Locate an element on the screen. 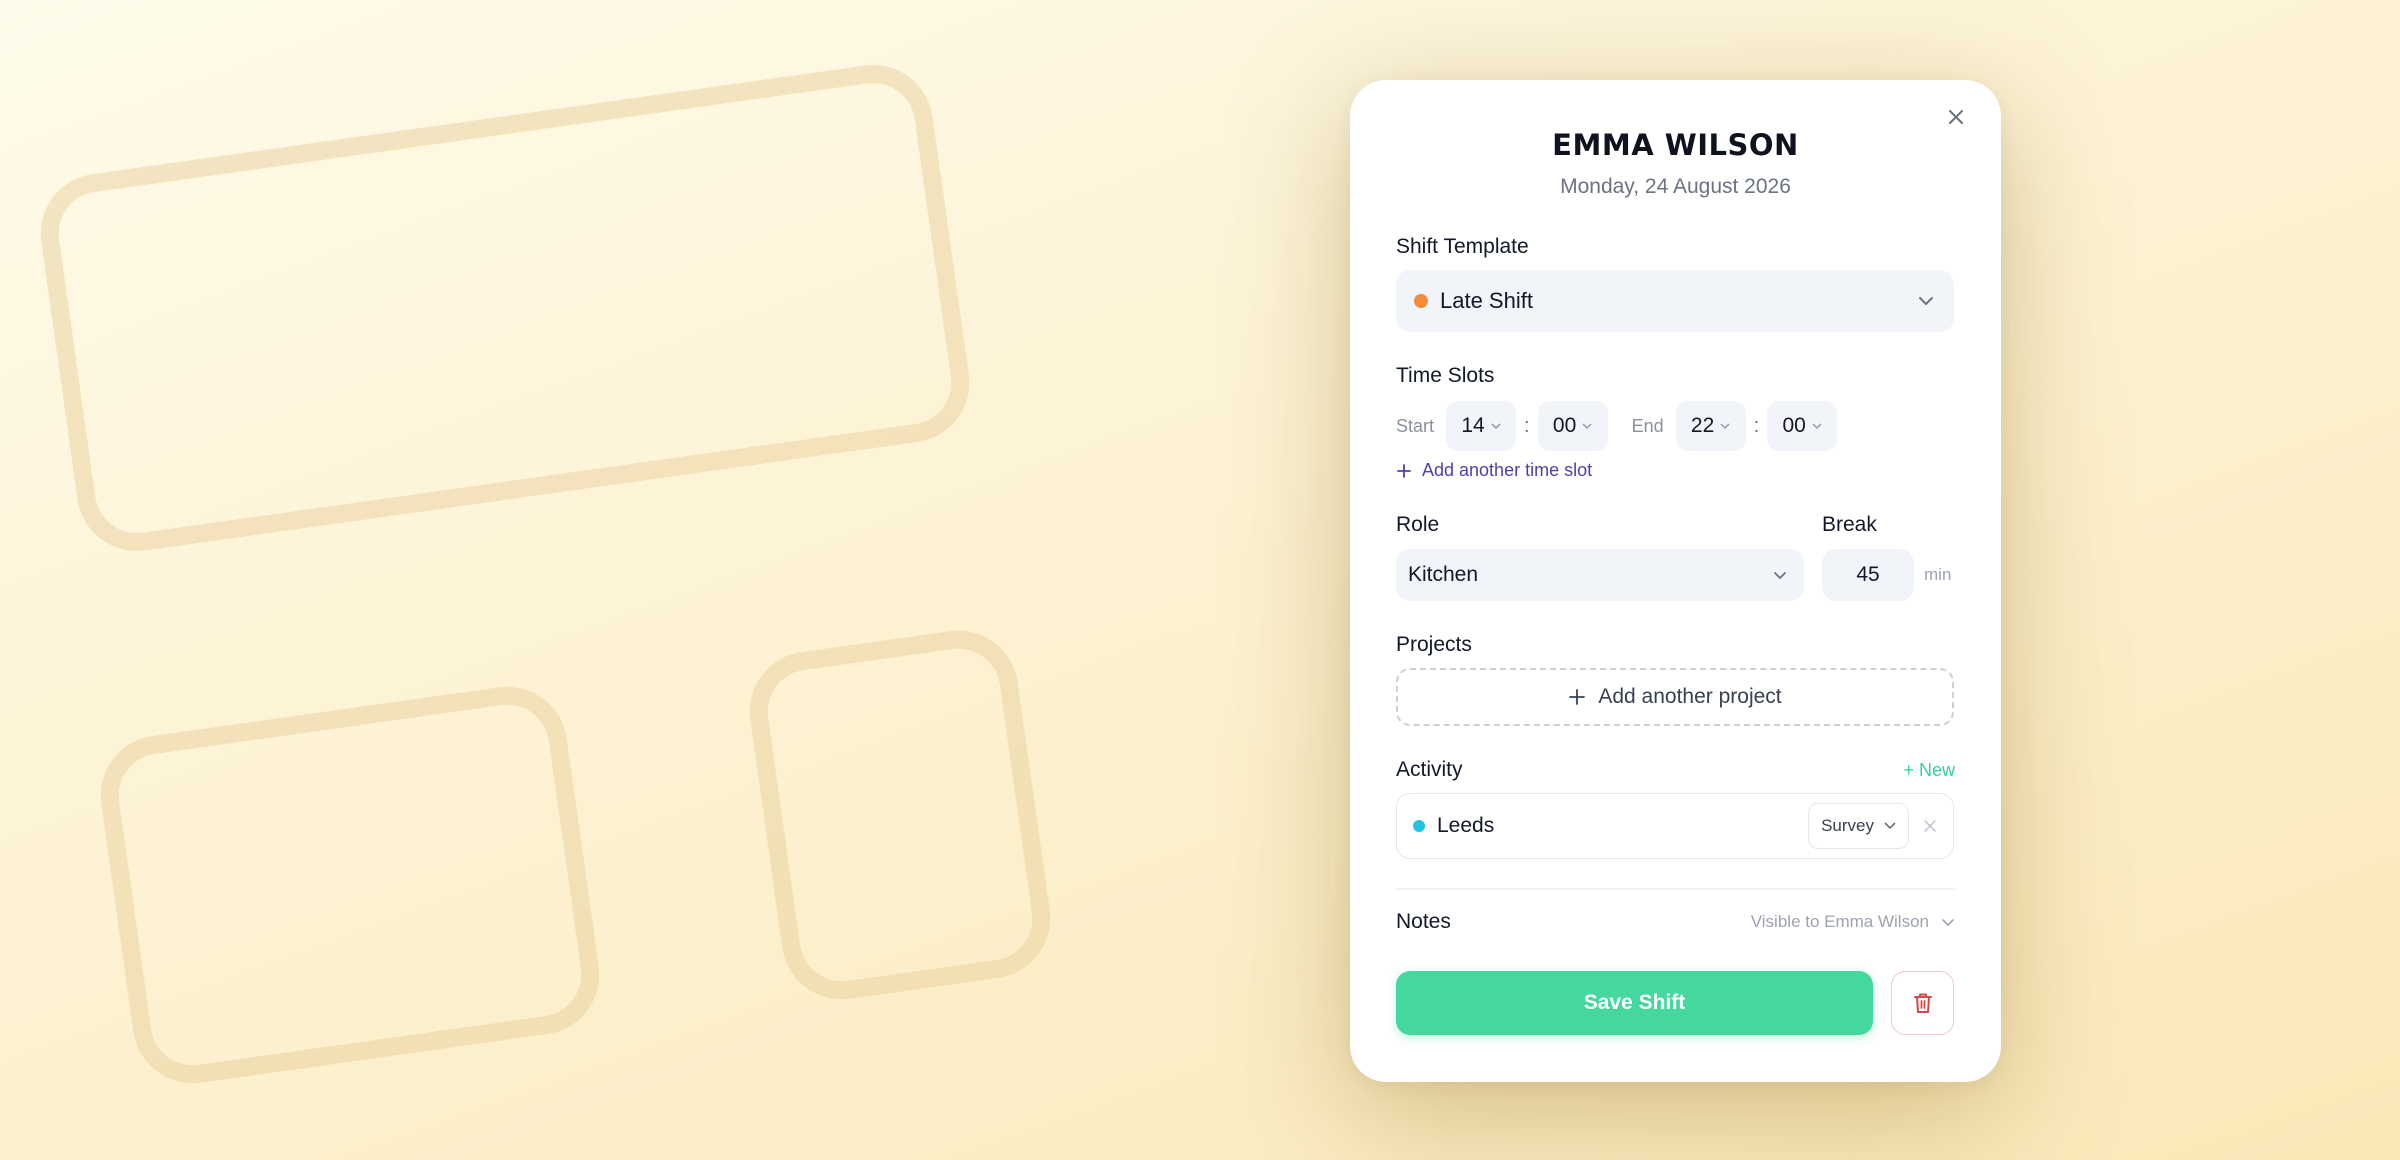  activity-item: Leeds Survey is located at coordinates (1675, 826).